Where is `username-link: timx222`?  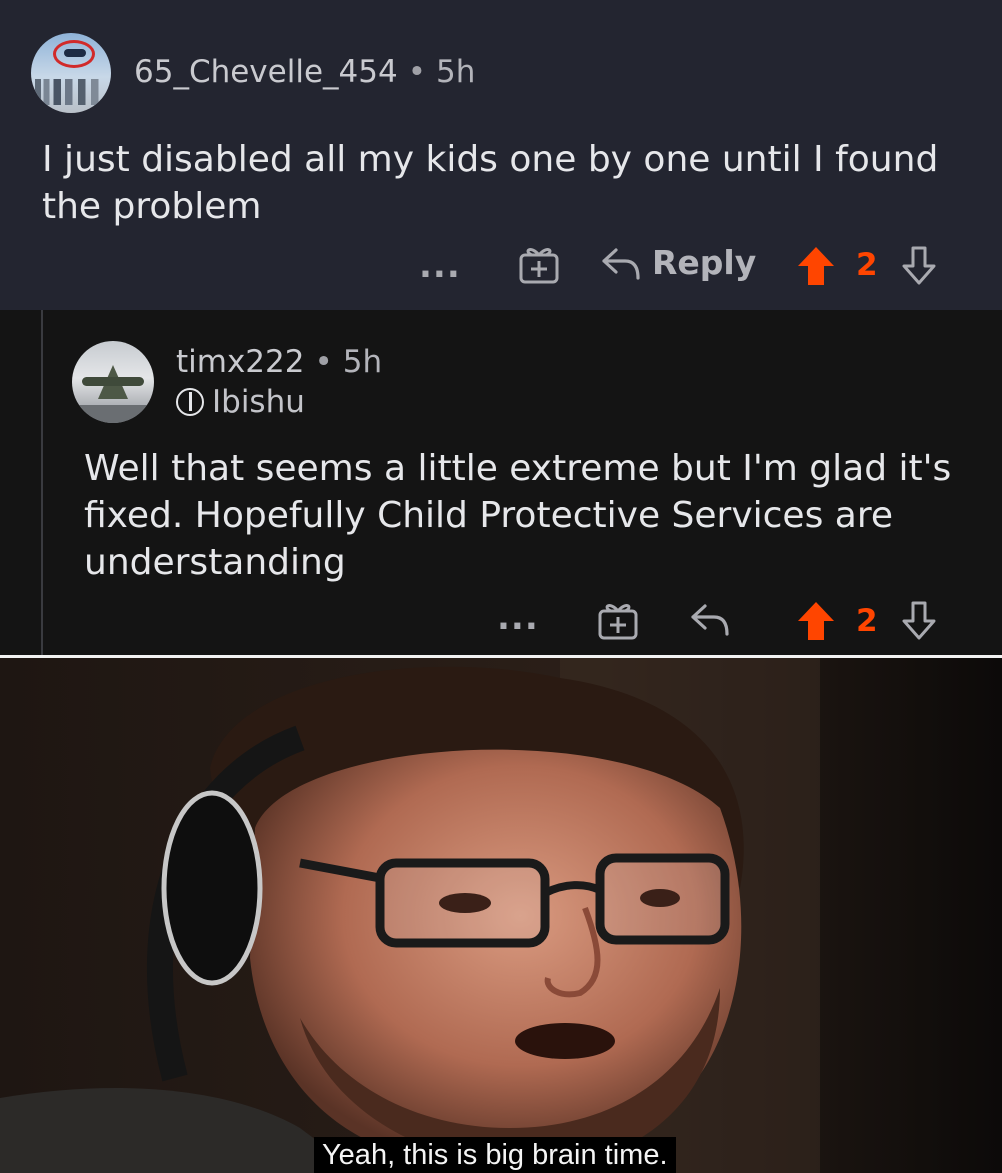 username-link: timx222 is located at coordinates (240, 362).